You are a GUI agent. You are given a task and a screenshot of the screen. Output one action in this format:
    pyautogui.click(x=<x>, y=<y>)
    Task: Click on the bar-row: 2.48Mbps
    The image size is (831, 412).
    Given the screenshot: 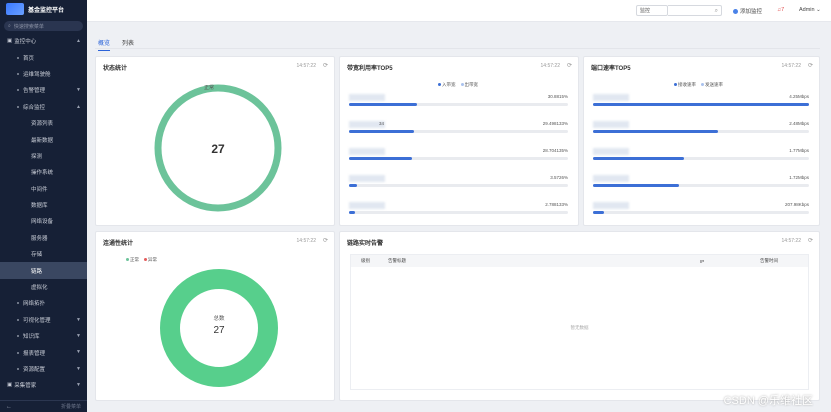 What is the action you would take?
    pyautogui.click(x=701, y=128)
    